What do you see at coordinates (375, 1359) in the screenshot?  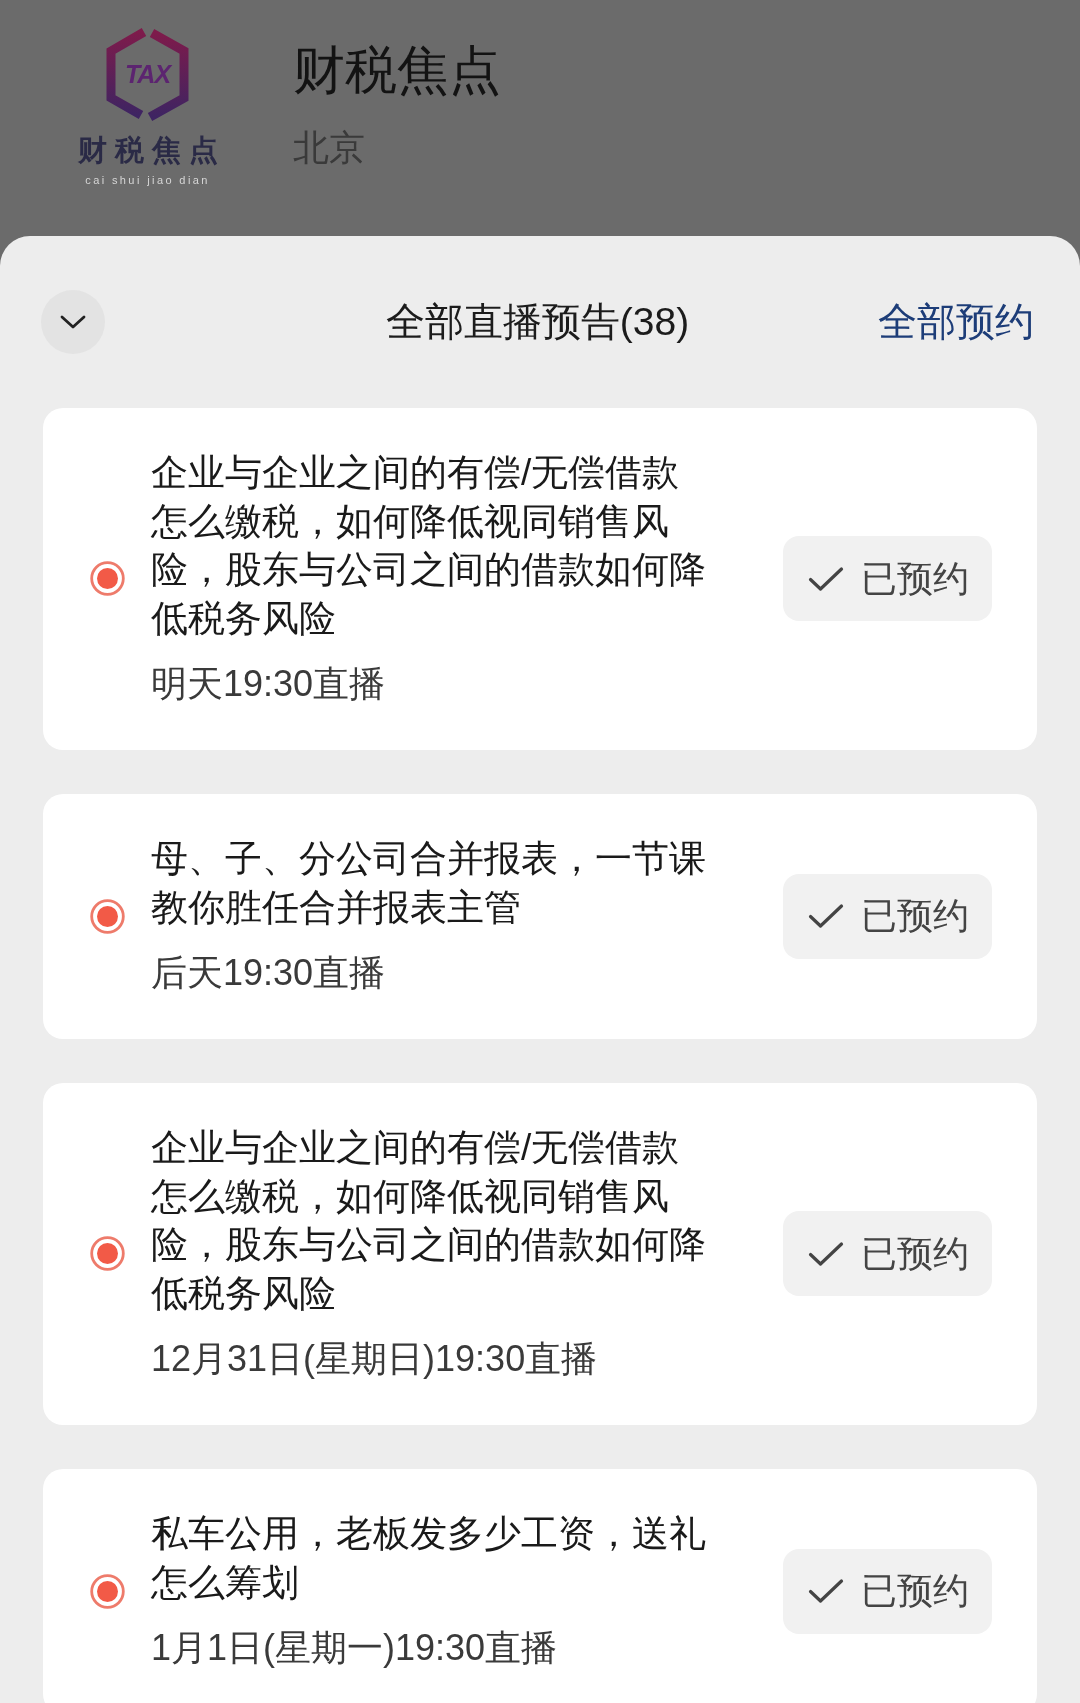 I see `broadcast-time: 12月31日(星期日)19:30直播` at bounding box center [375, 1359].